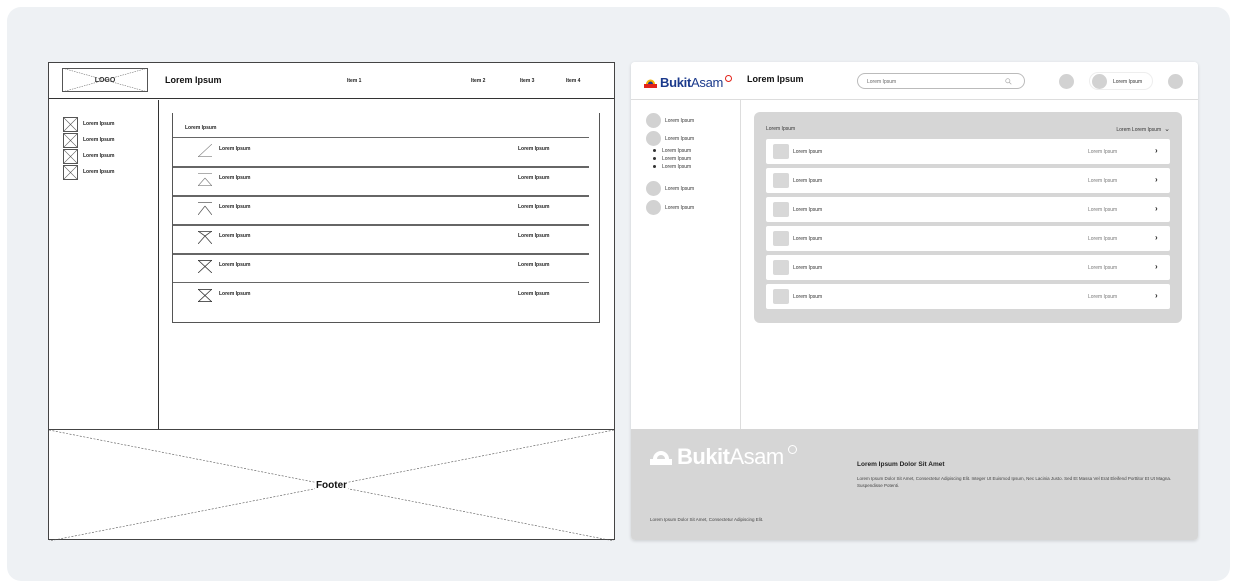 The image size is (1237, 588). I want to click on footer-label: Footer, so click(331, 485).